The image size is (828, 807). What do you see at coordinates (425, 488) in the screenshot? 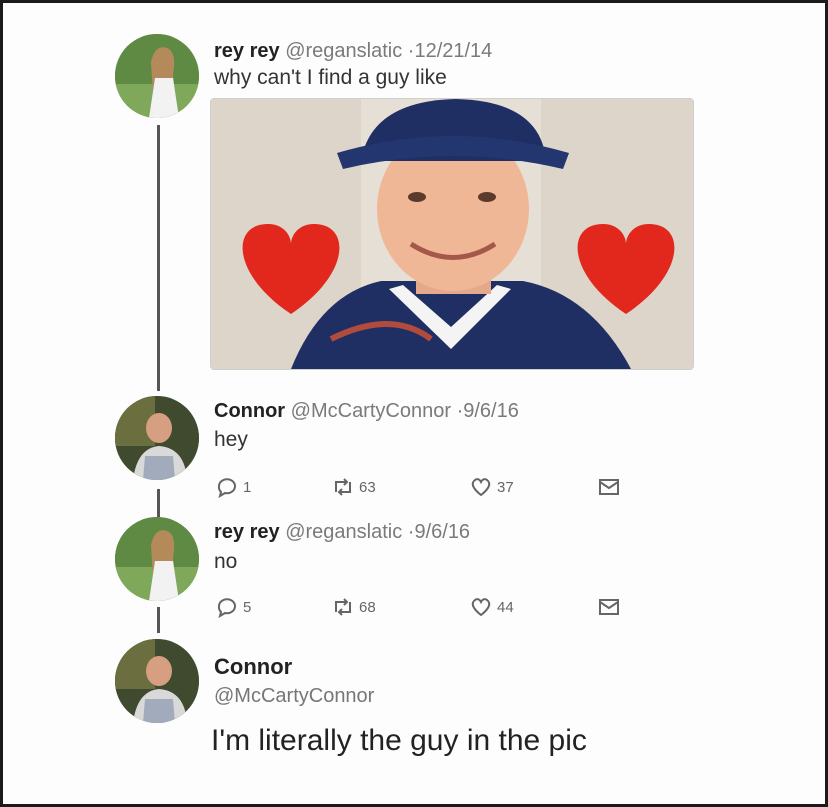
I see `tweet-2-actions: 1 63 37` at bounding box center [425, 488].